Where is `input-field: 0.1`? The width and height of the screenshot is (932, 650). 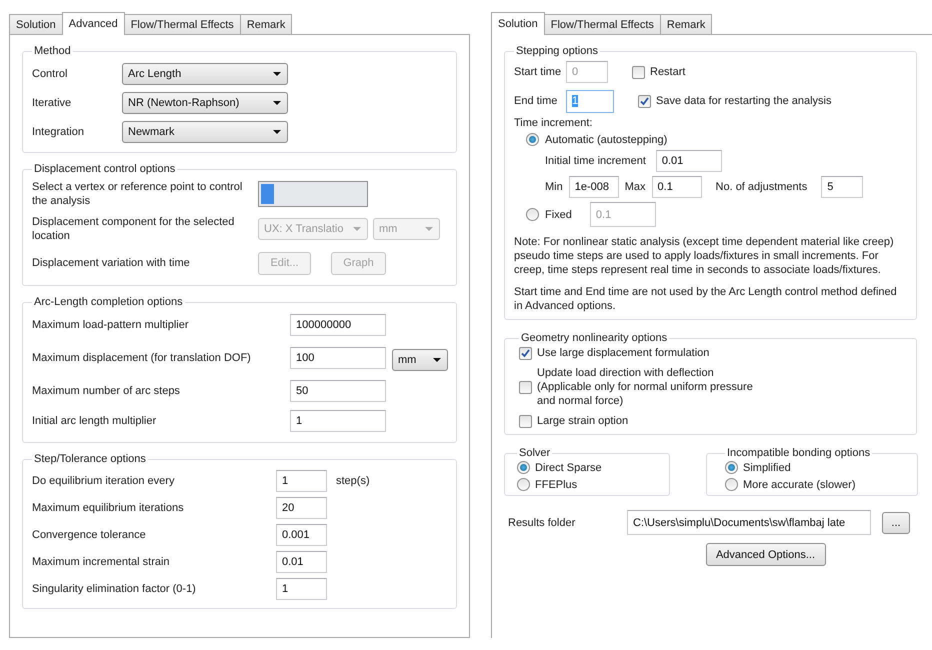
input-field: 0.1 is located at coordinates (677, 187).